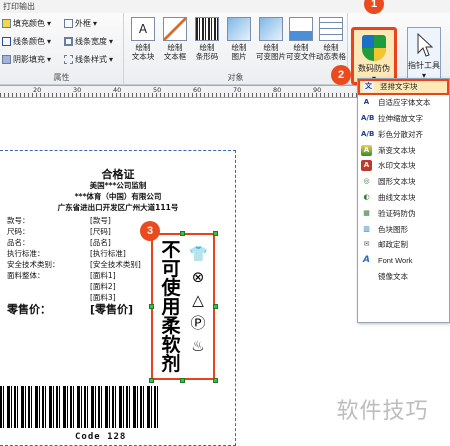  Describe the element at coordinates (91, 41) in the screenshot. I see `line-width-label: 线条宽度` at that location.